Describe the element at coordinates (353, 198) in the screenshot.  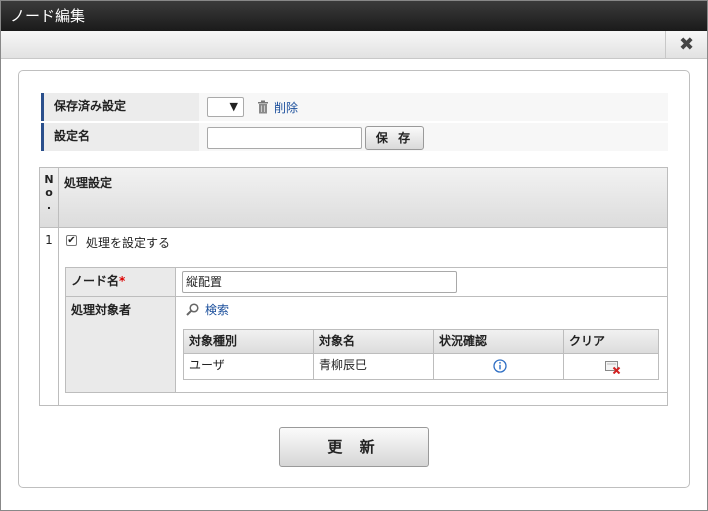
I see `process-table-header: N o . 処理設定` at that location.